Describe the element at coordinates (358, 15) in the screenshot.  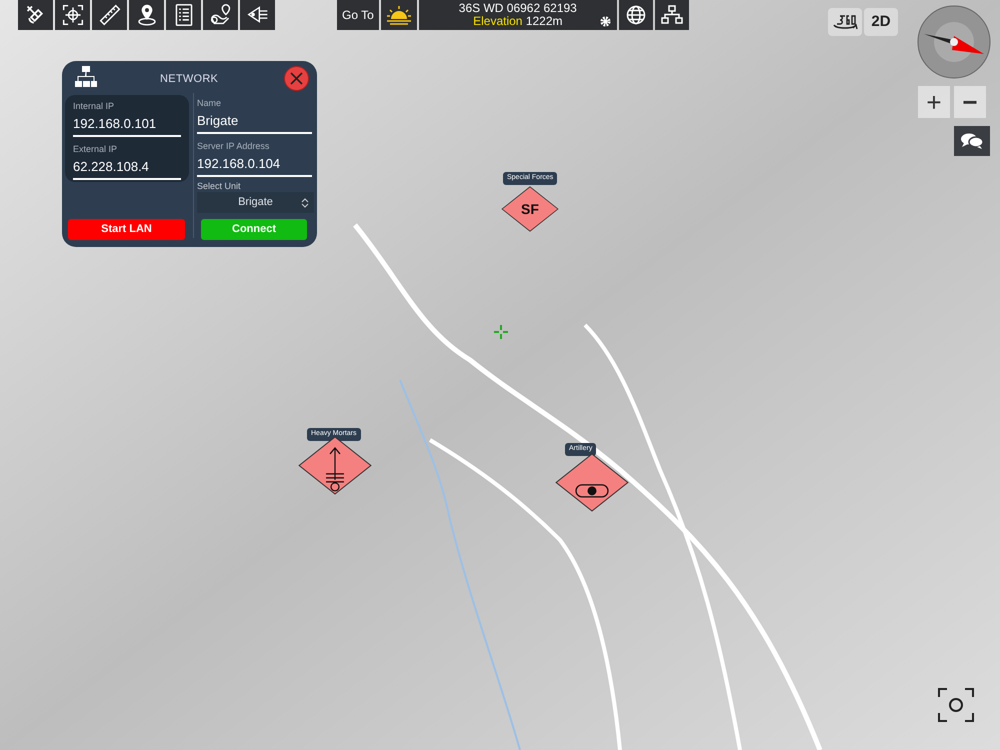
I see `go-to-button: Go To` at that location.